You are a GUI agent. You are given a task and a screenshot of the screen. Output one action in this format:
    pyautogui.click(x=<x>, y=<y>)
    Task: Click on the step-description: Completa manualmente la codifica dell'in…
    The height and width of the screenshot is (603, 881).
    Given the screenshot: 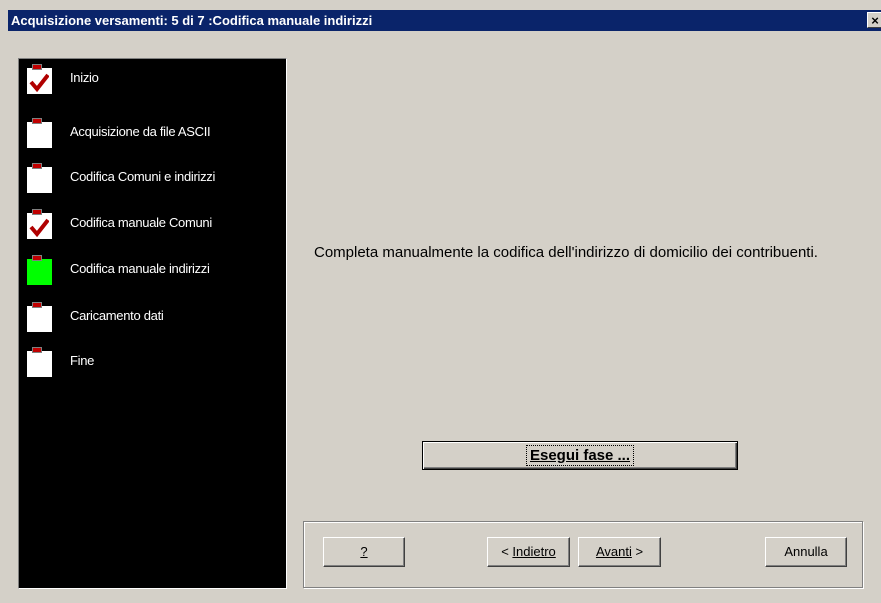 What is the action you would take?
    pyautogui.click(x=566, y=252)
    